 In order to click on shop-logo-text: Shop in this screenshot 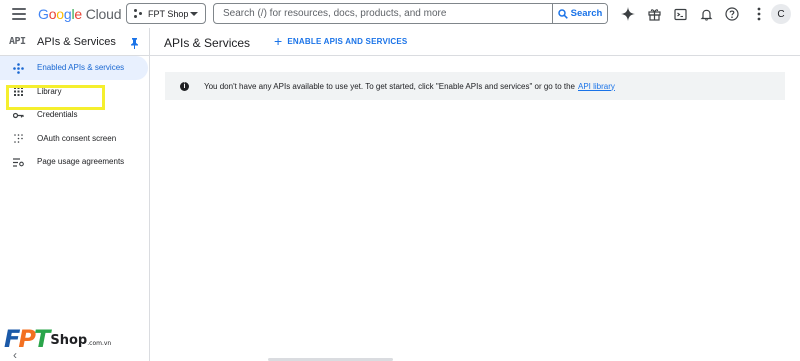, I will do `click(69, 340)`.